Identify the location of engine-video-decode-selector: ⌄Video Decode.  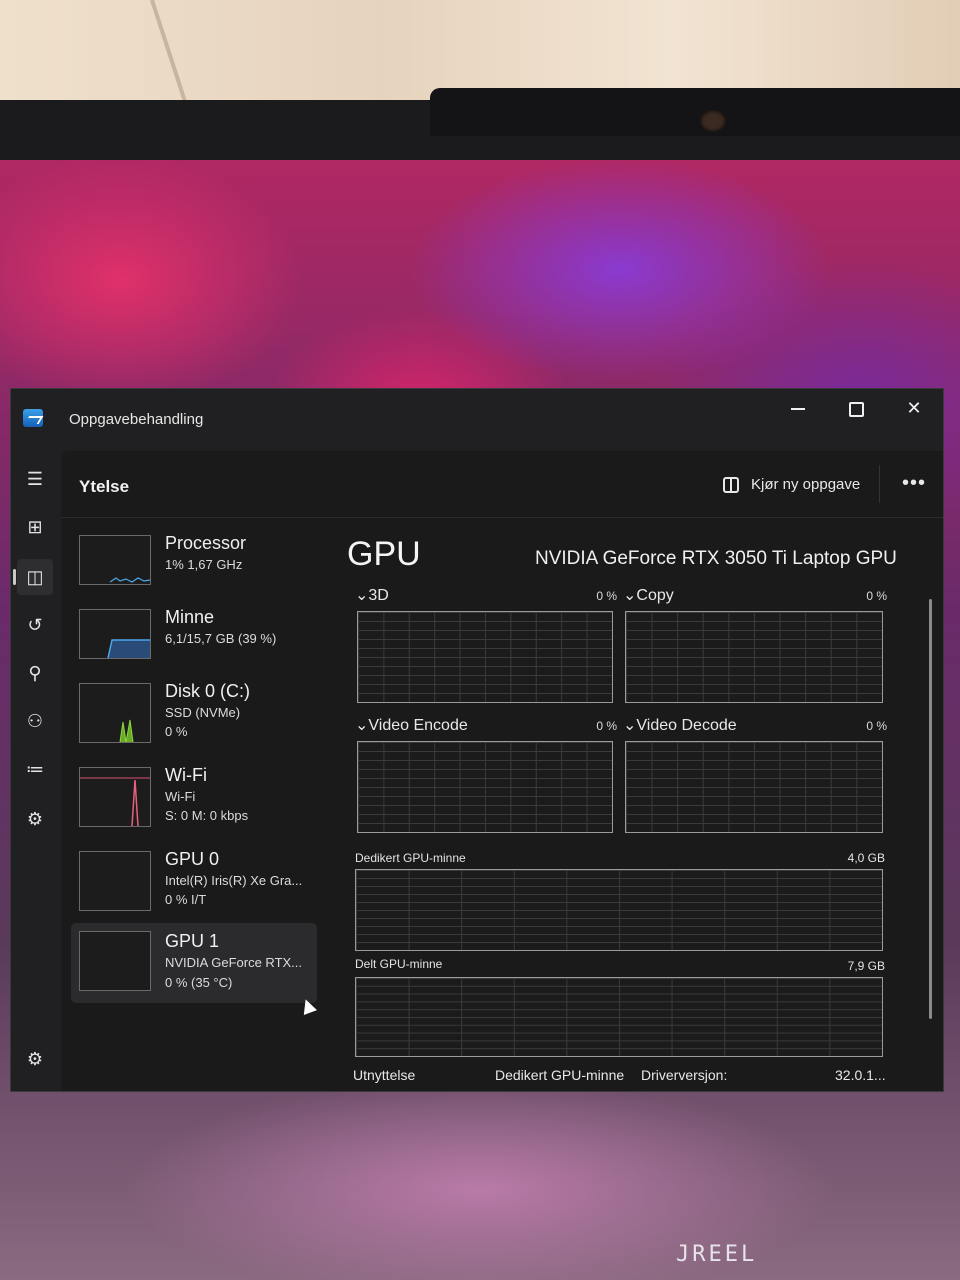
(680, 725).